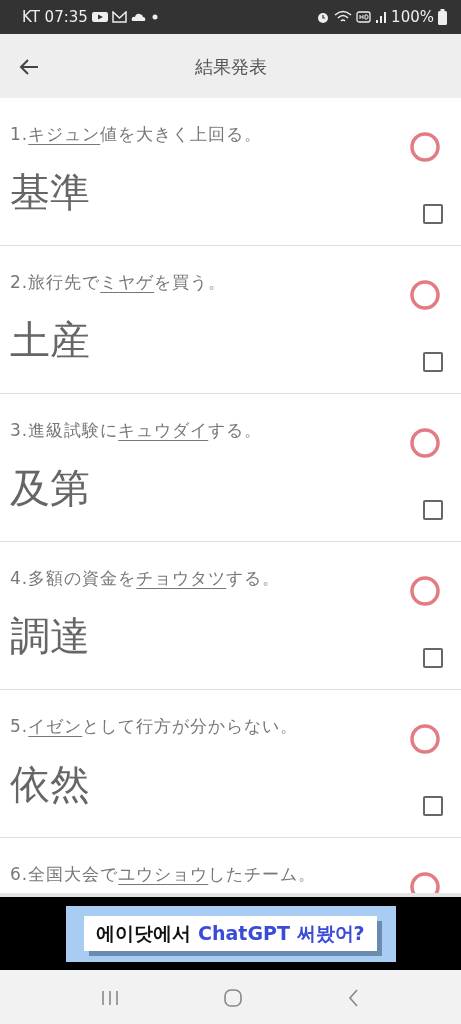  Describe the element at coordinates (163, 874) in the screenshot. I see `question-text: 6.全国大会でユウショウ したチーム。` at that location.